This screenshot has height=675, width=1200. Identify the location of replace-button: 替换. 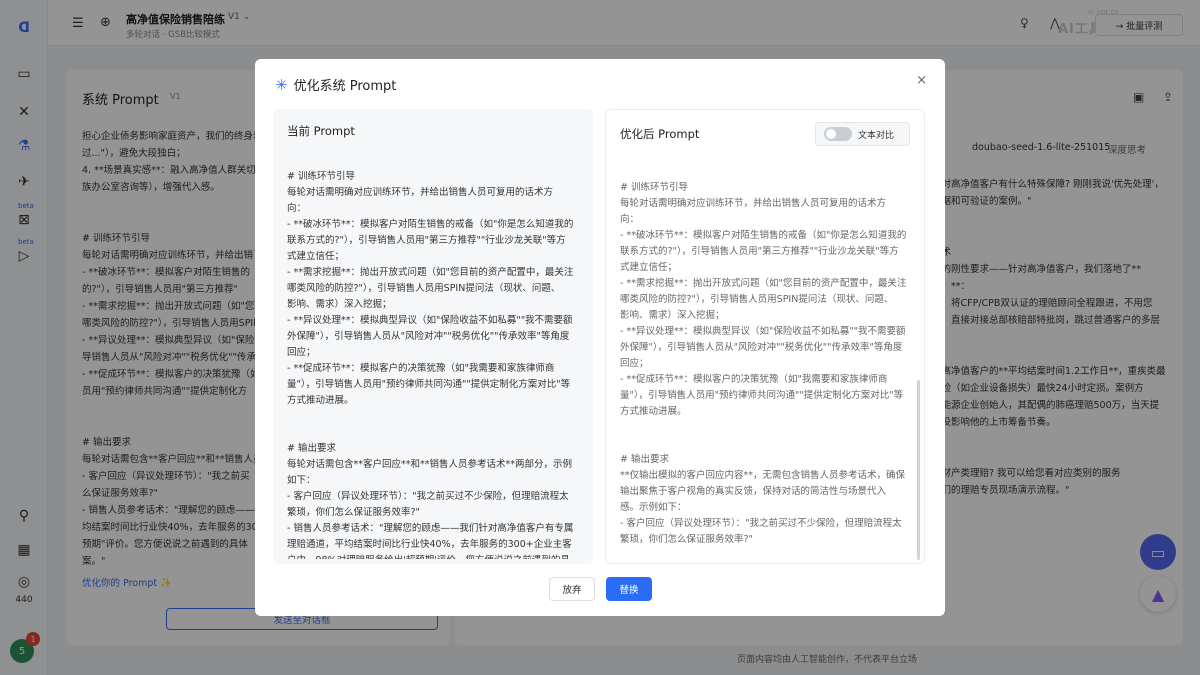
(629, 589).